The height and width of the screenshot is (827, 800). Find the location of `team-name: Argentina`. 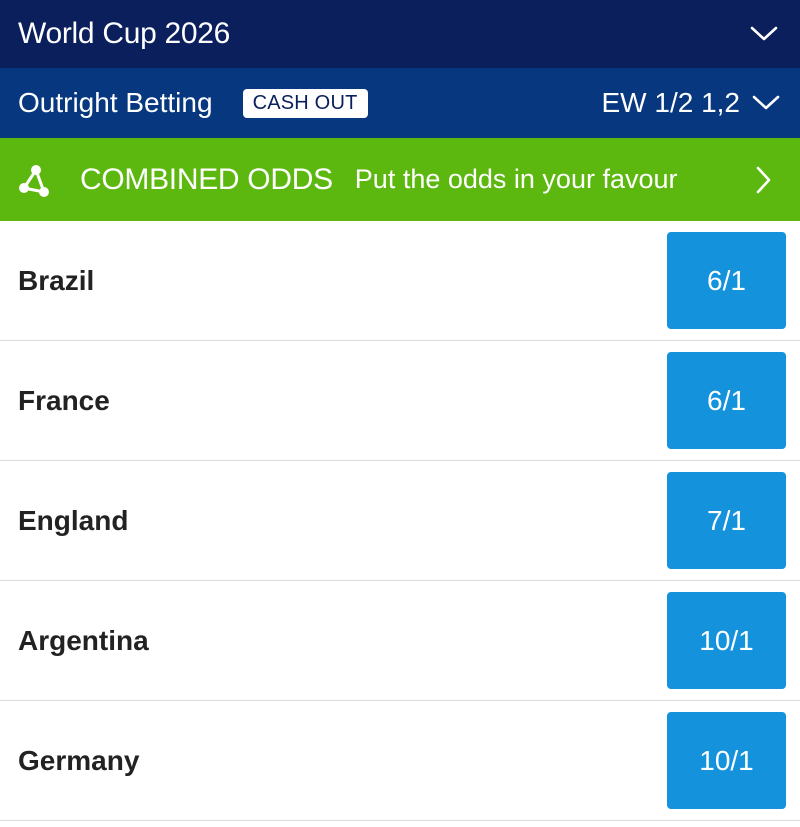

team-name: Argentina is located at coordinates (83, 640).